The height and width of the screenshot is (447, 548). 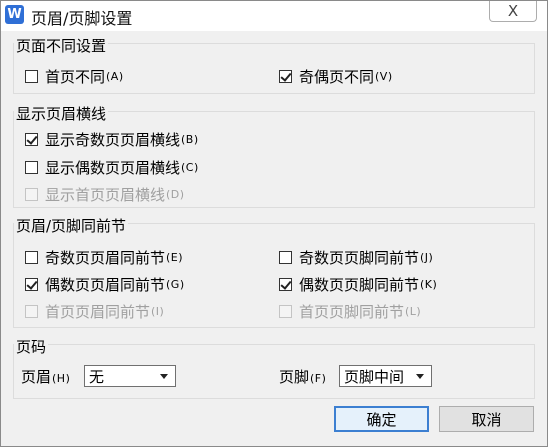 What do you see at coordinates (61, 113) in the screenshot?
I see `group-title-header-lines: 显示页眉横线` at bounding box center [61, 113].